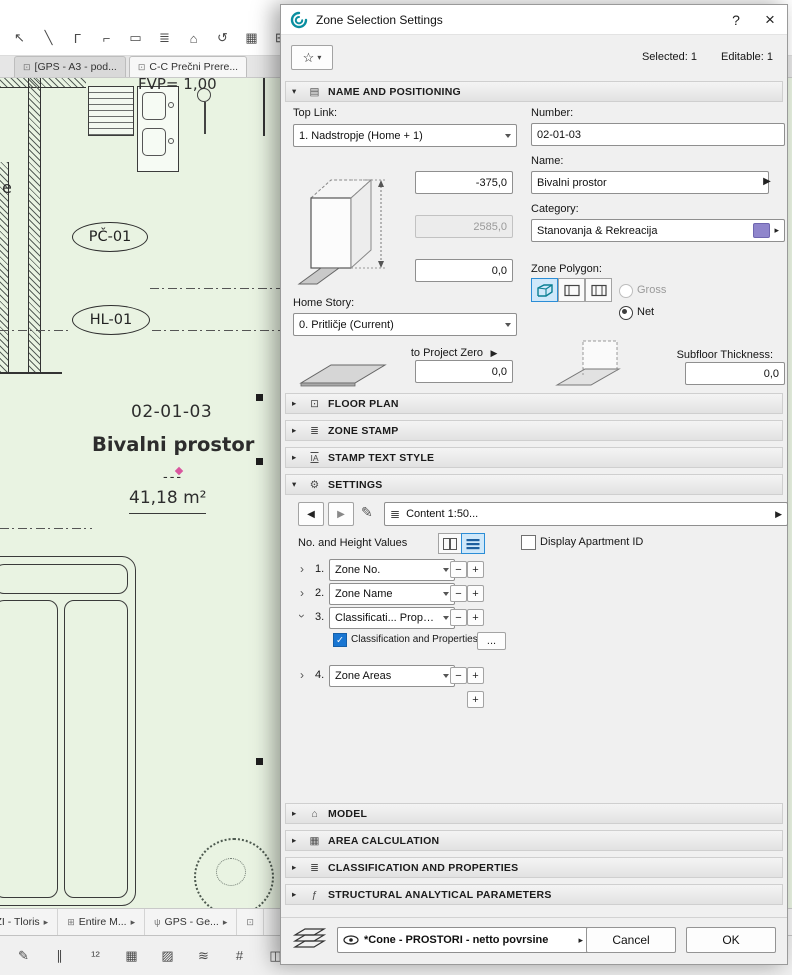 The height and width of the screenshot is (975, 792). I want to click on pen-icon: ✎, so click(23, 956).